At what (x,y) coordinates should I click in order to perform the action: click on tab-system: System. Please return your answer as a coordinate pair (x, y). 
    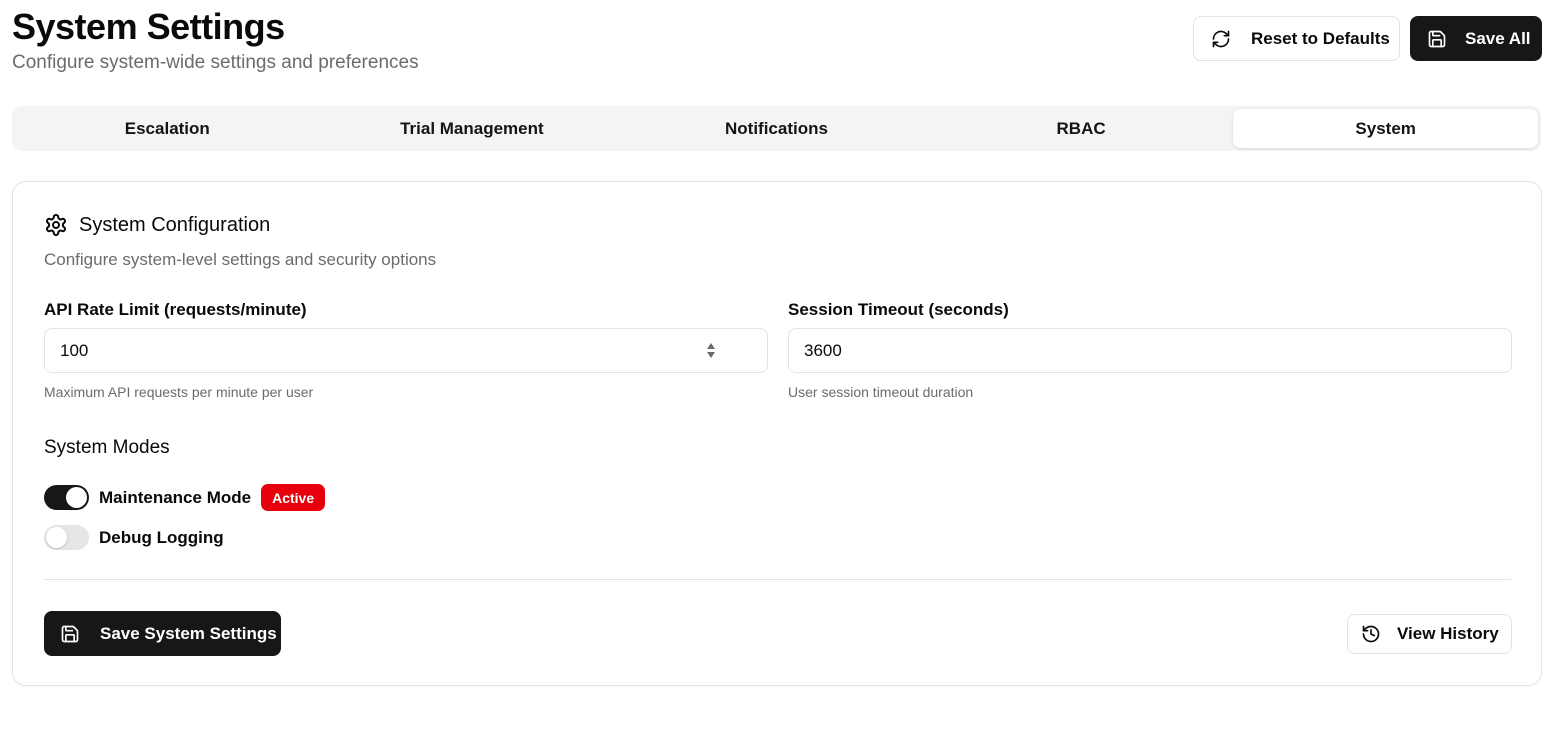
    Looking at the image, I should click on (1385, 128).